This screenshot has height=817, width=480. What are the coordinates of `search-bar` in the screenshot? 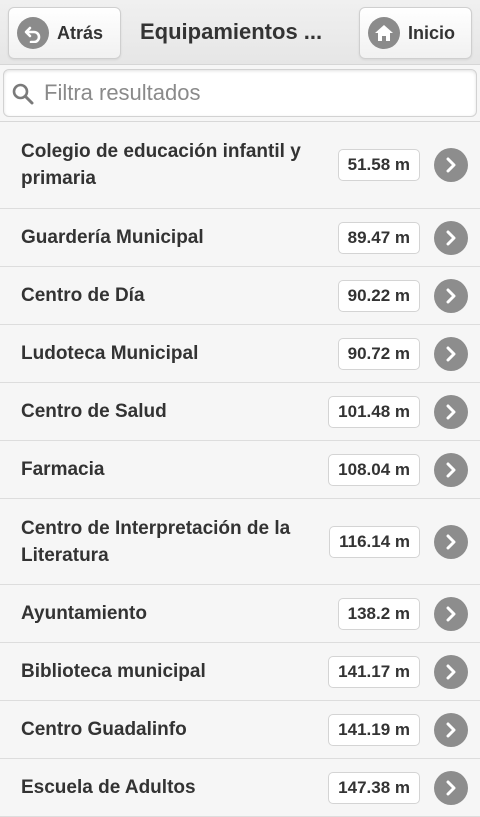 It's located at (240, 93).